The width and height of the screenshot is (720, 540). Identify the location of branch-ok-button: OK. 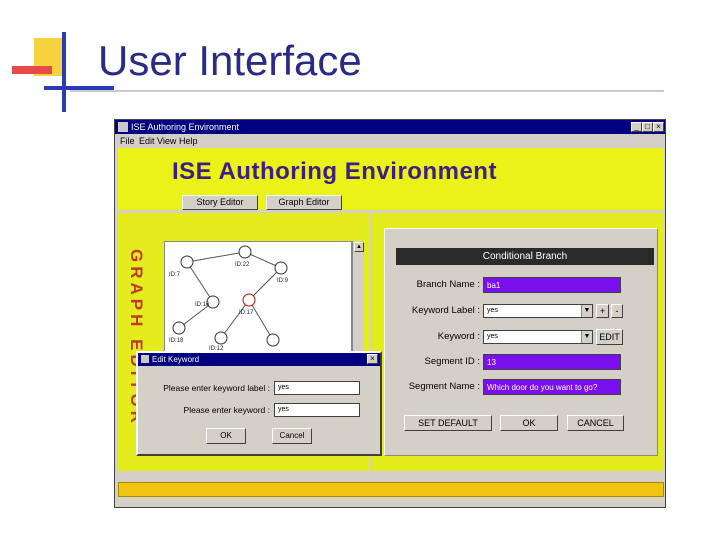
(529, 423).